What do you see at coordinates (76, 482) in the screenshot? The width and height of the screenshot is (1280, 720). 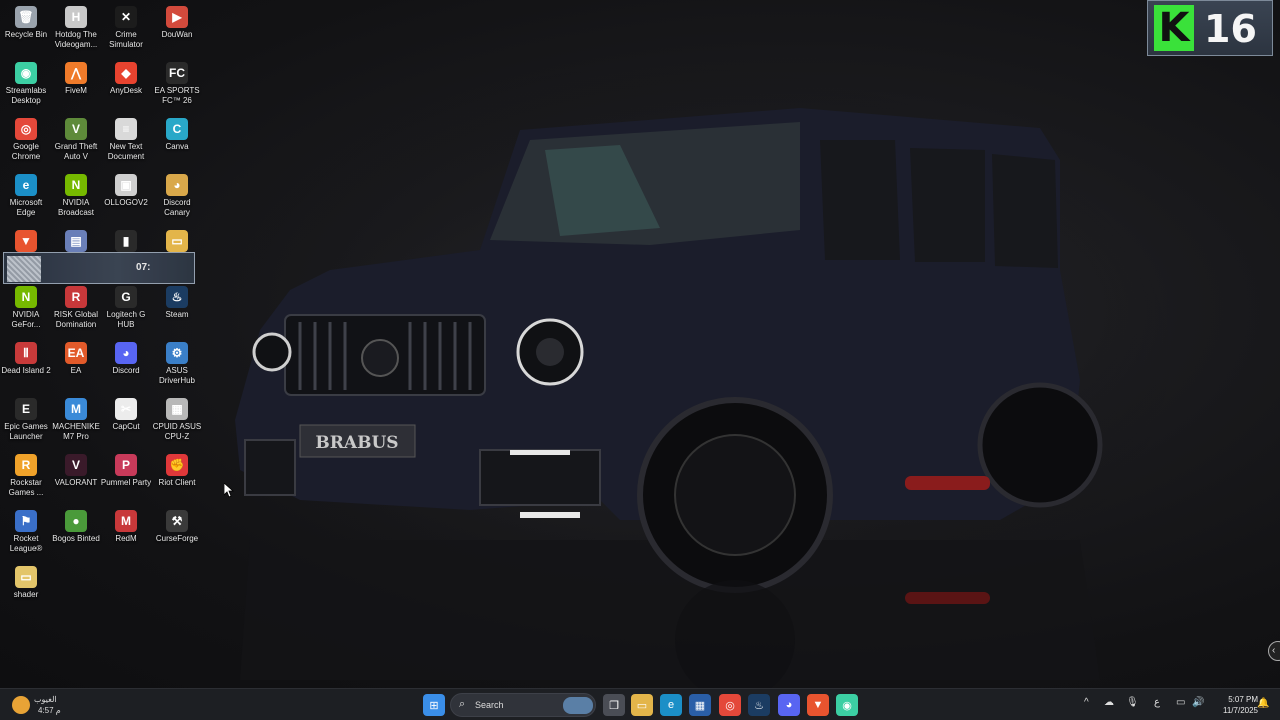 I see `desktop-icon-label: VALORANT` at bounding box center [76, 482].